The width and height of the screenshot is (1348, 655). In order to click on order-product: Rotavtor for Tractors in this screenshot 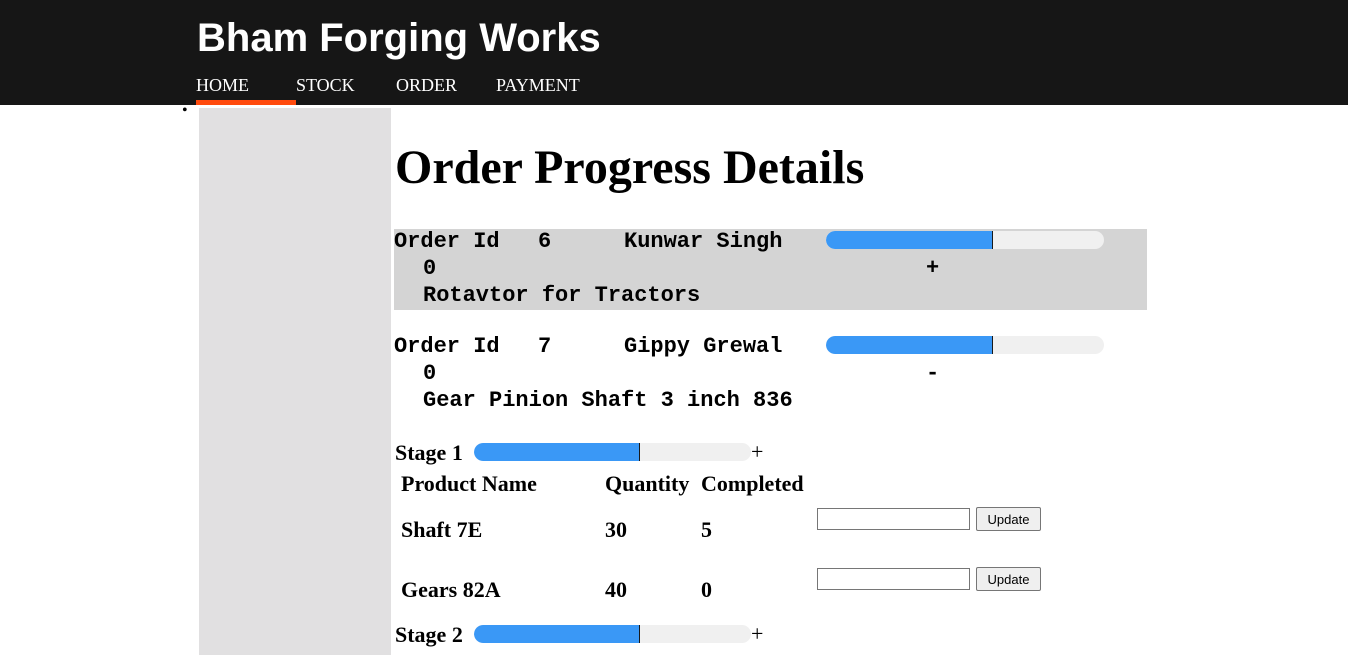, I will do `click(562, 295)`.